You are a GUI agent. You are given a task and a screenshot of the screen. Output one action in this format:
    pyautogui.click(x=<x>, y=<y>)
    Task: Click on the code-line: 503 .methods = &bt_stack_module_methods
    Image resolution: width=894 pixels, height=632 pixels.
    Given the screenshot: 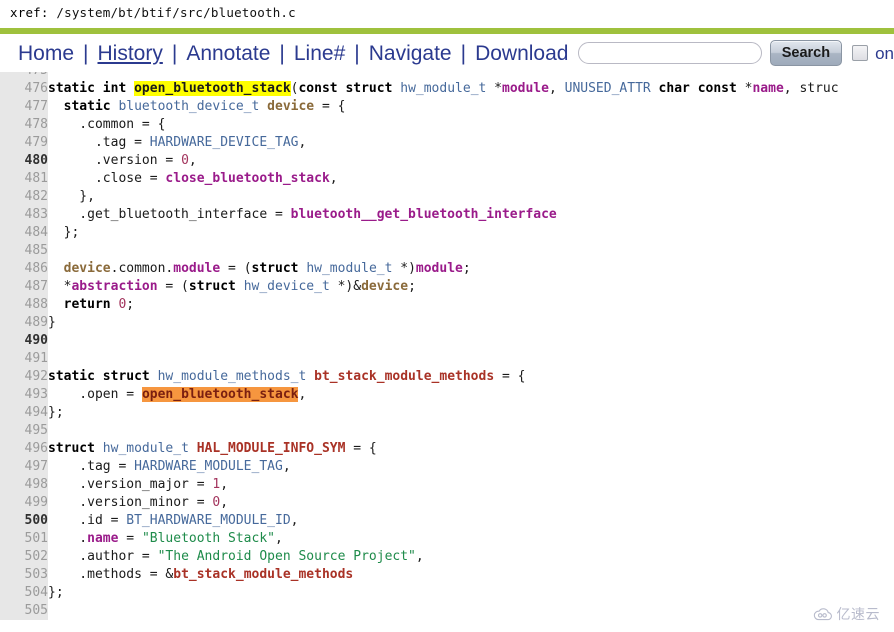 What is the action you would take?
    pyautogui.click(x=419, y=575)
    